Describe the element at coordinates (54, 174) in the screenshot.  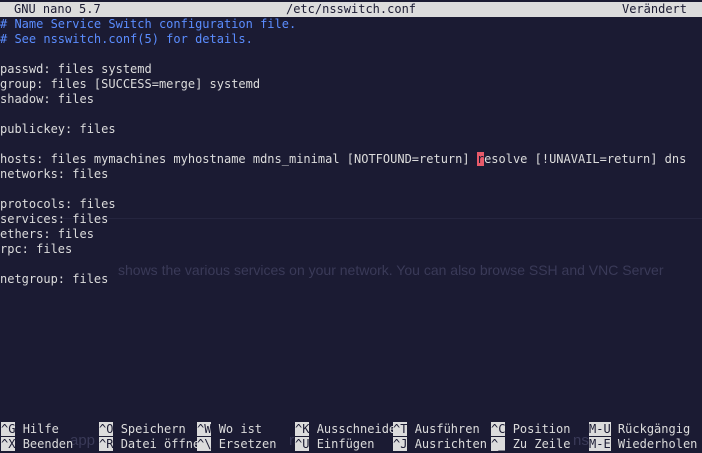
I see `config-line-networks: networks: files` at that location.